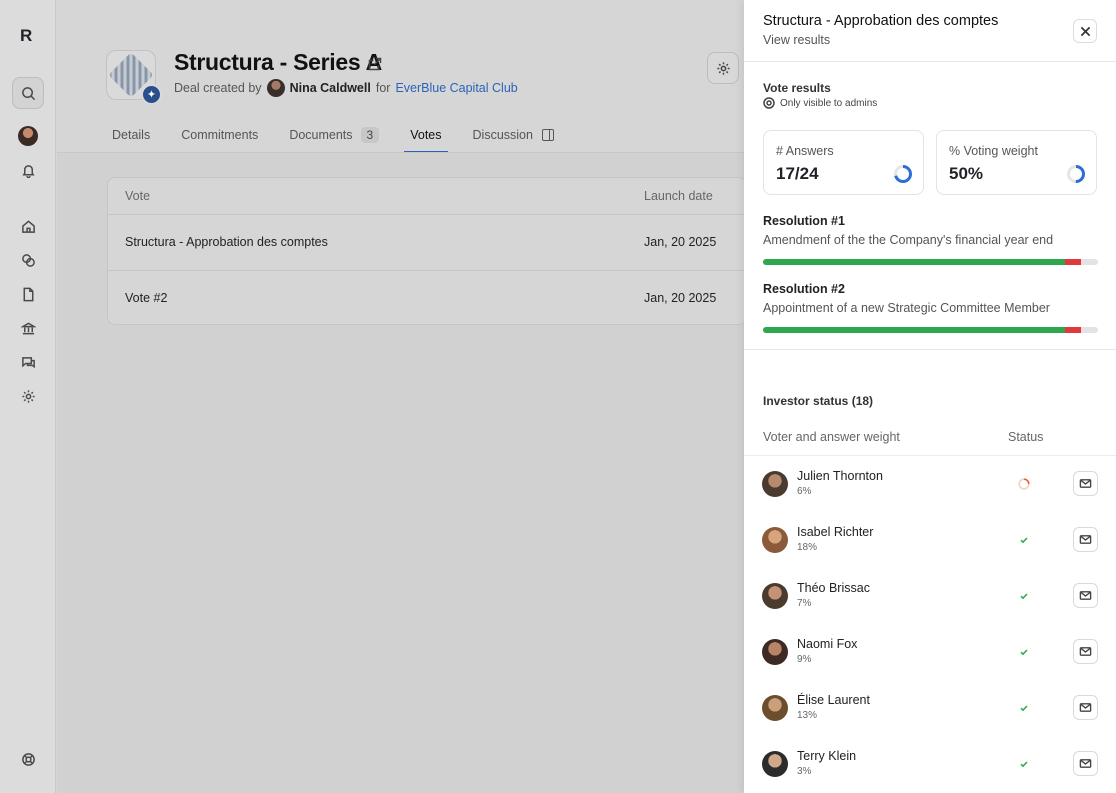 This screenshot has height=793, width=1116. I want to click on lifebuoy-icon, so click(28, 759).